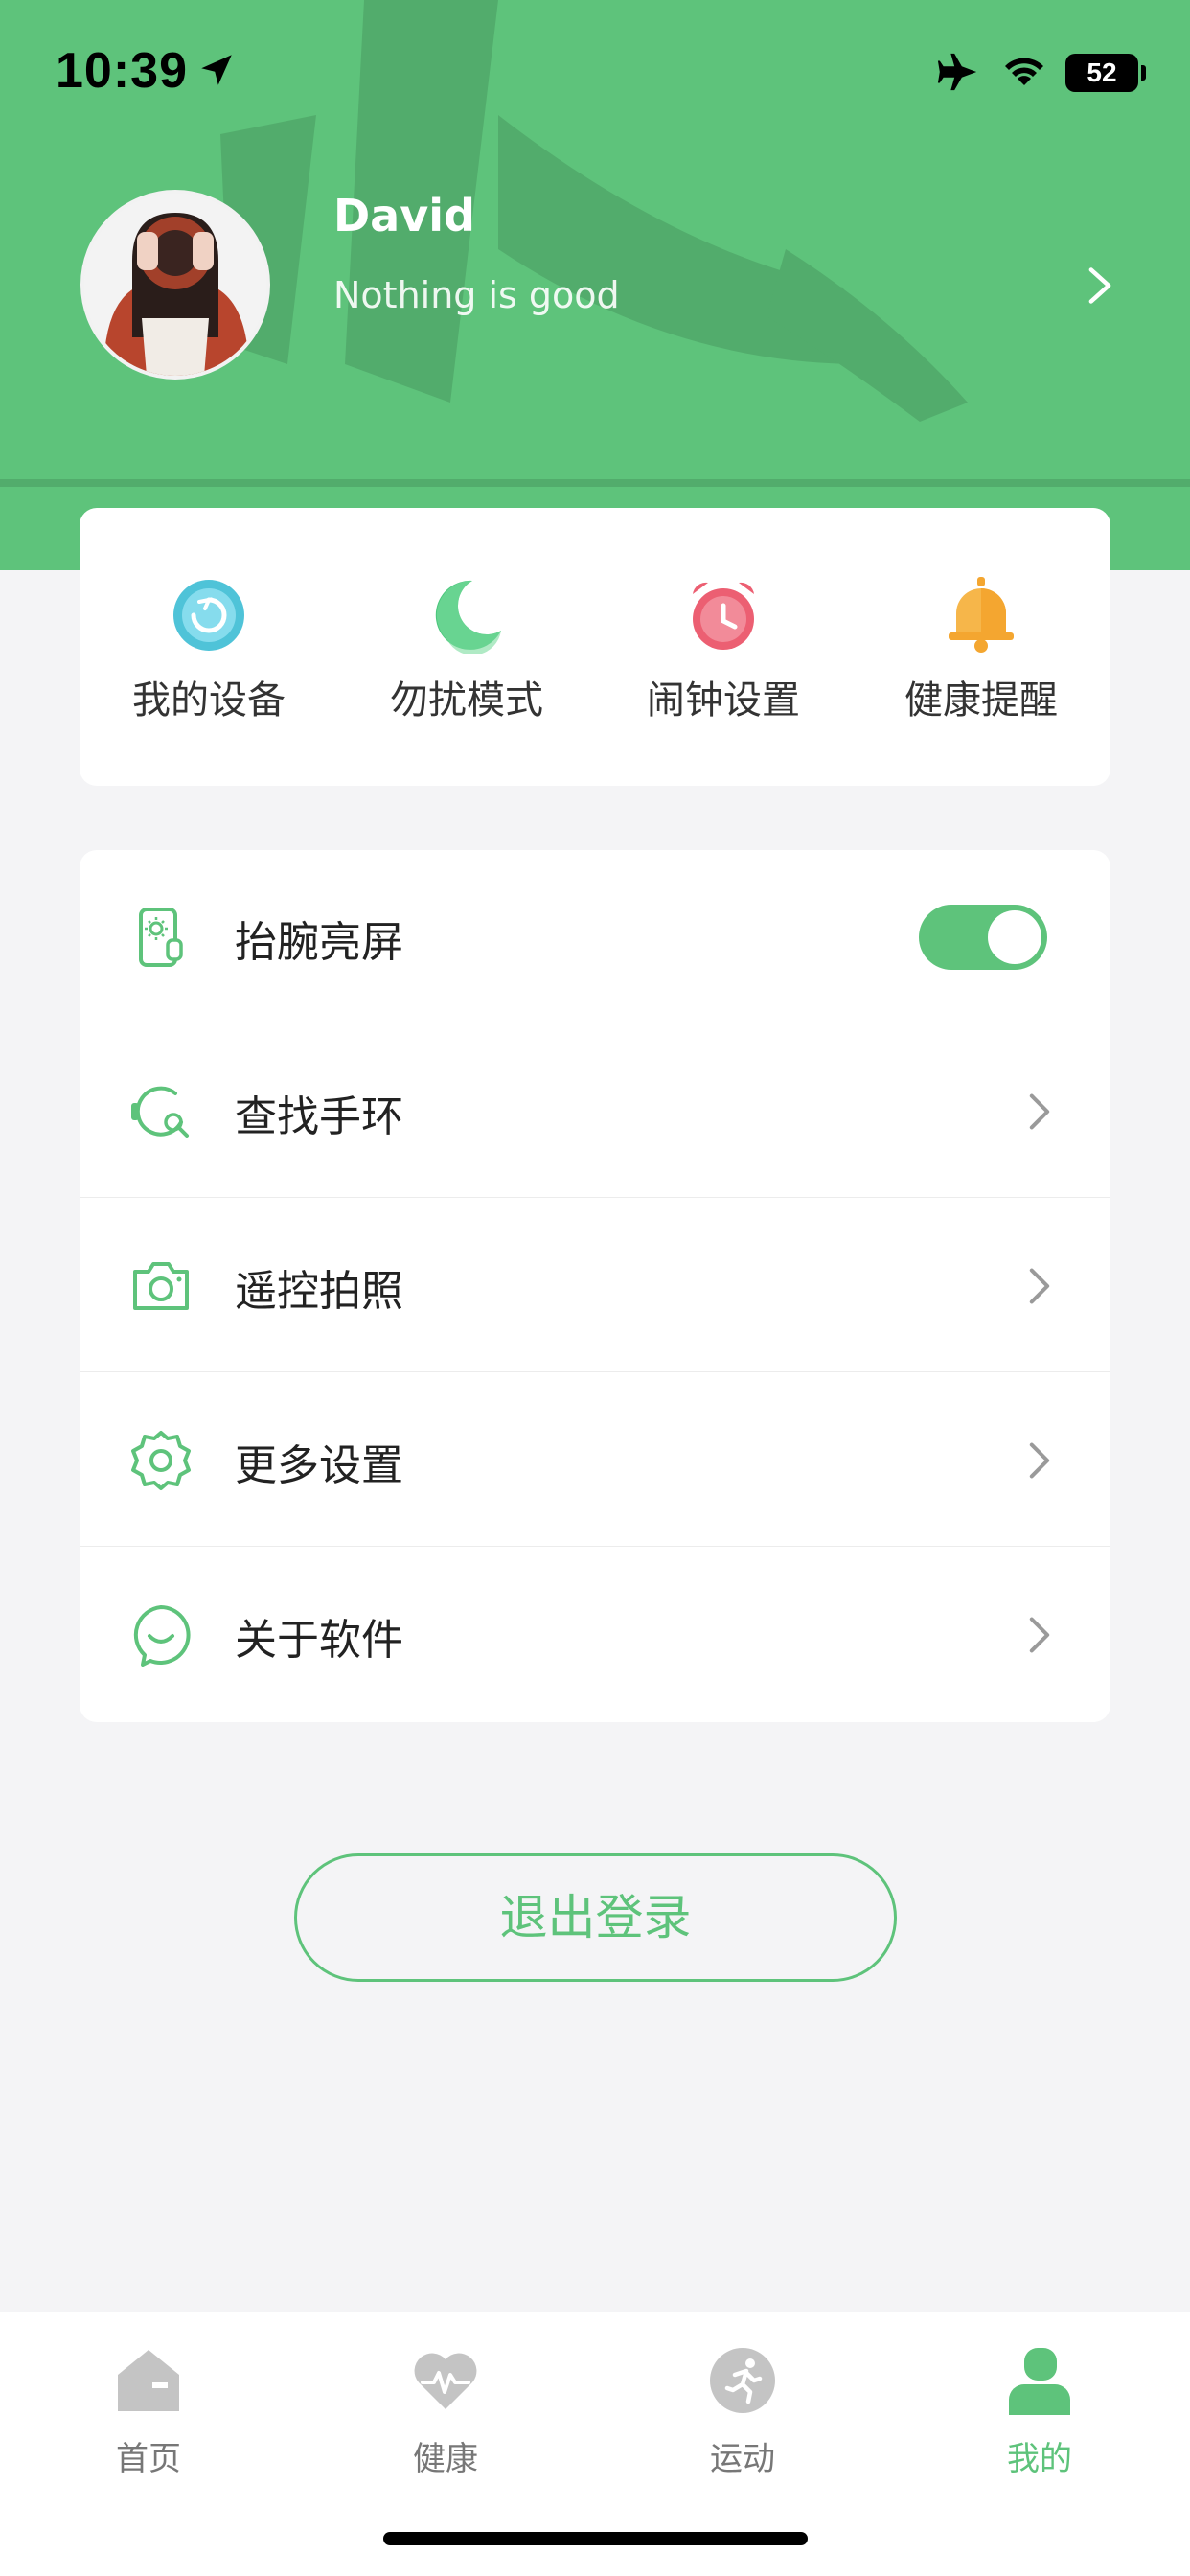  I want to click on avatar-image, so click(175, 285).